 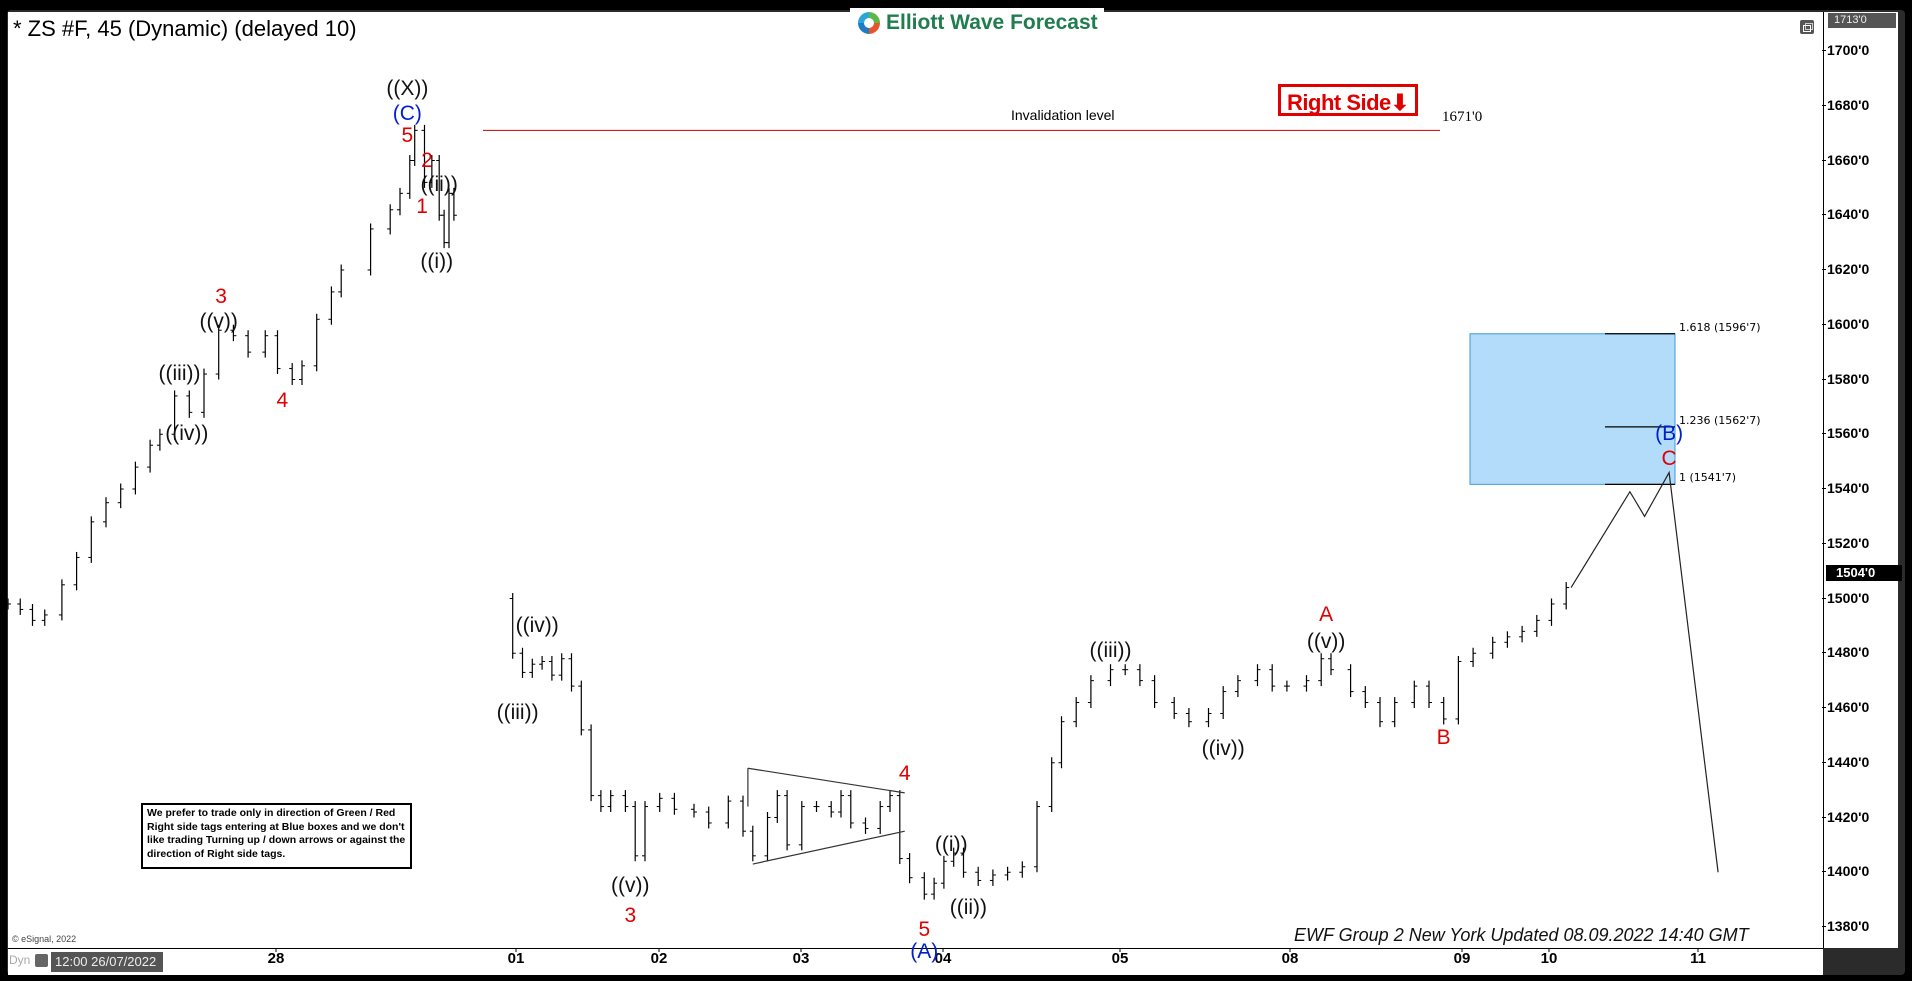 I want to click on time-tick-label: 05, so click(x=1120, y=958).